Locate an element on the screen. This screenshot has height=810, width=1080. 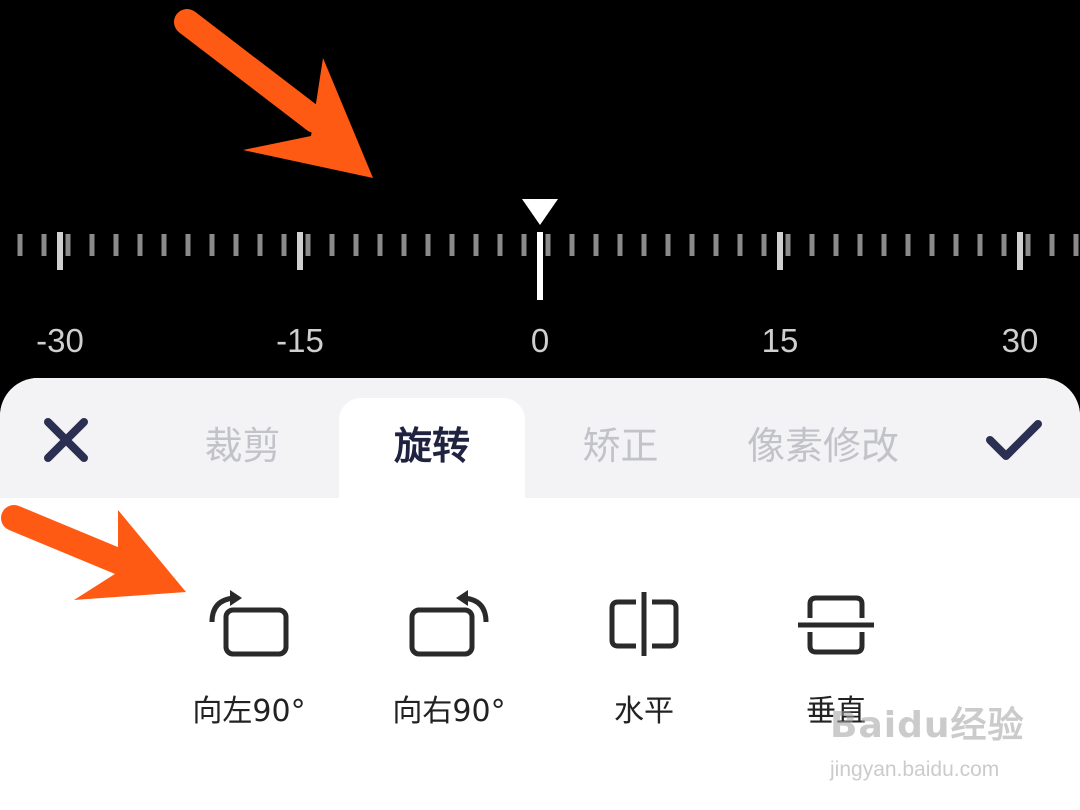
tab-bar: 裁剪 旋转 矫正 像素修改 is located at coordinates (540, 438).